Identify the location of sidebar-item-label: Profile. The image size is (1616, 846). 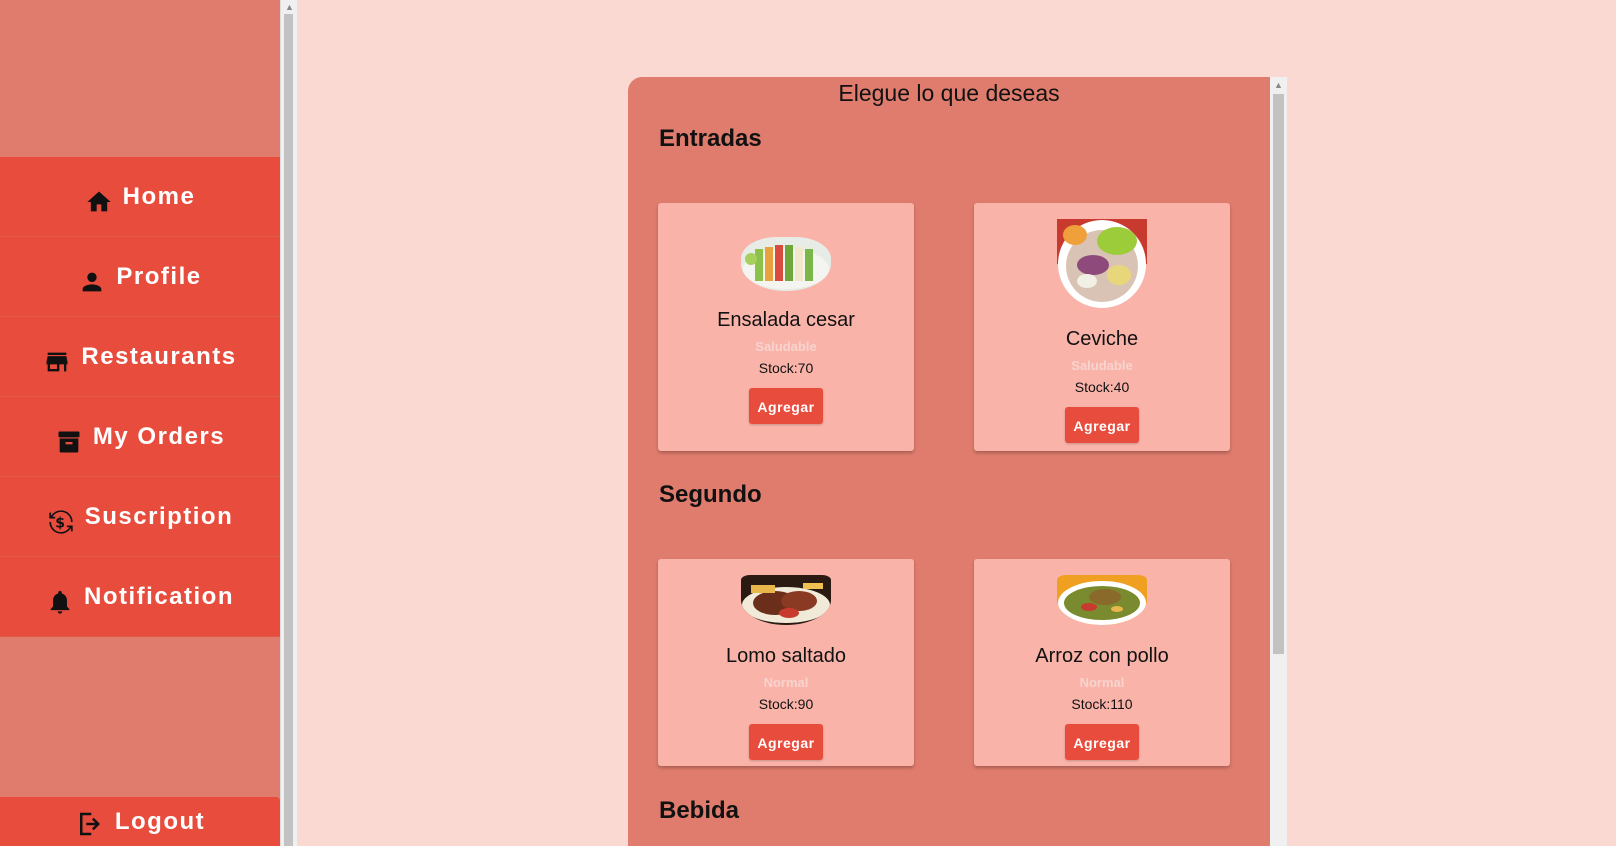
(159, 276).